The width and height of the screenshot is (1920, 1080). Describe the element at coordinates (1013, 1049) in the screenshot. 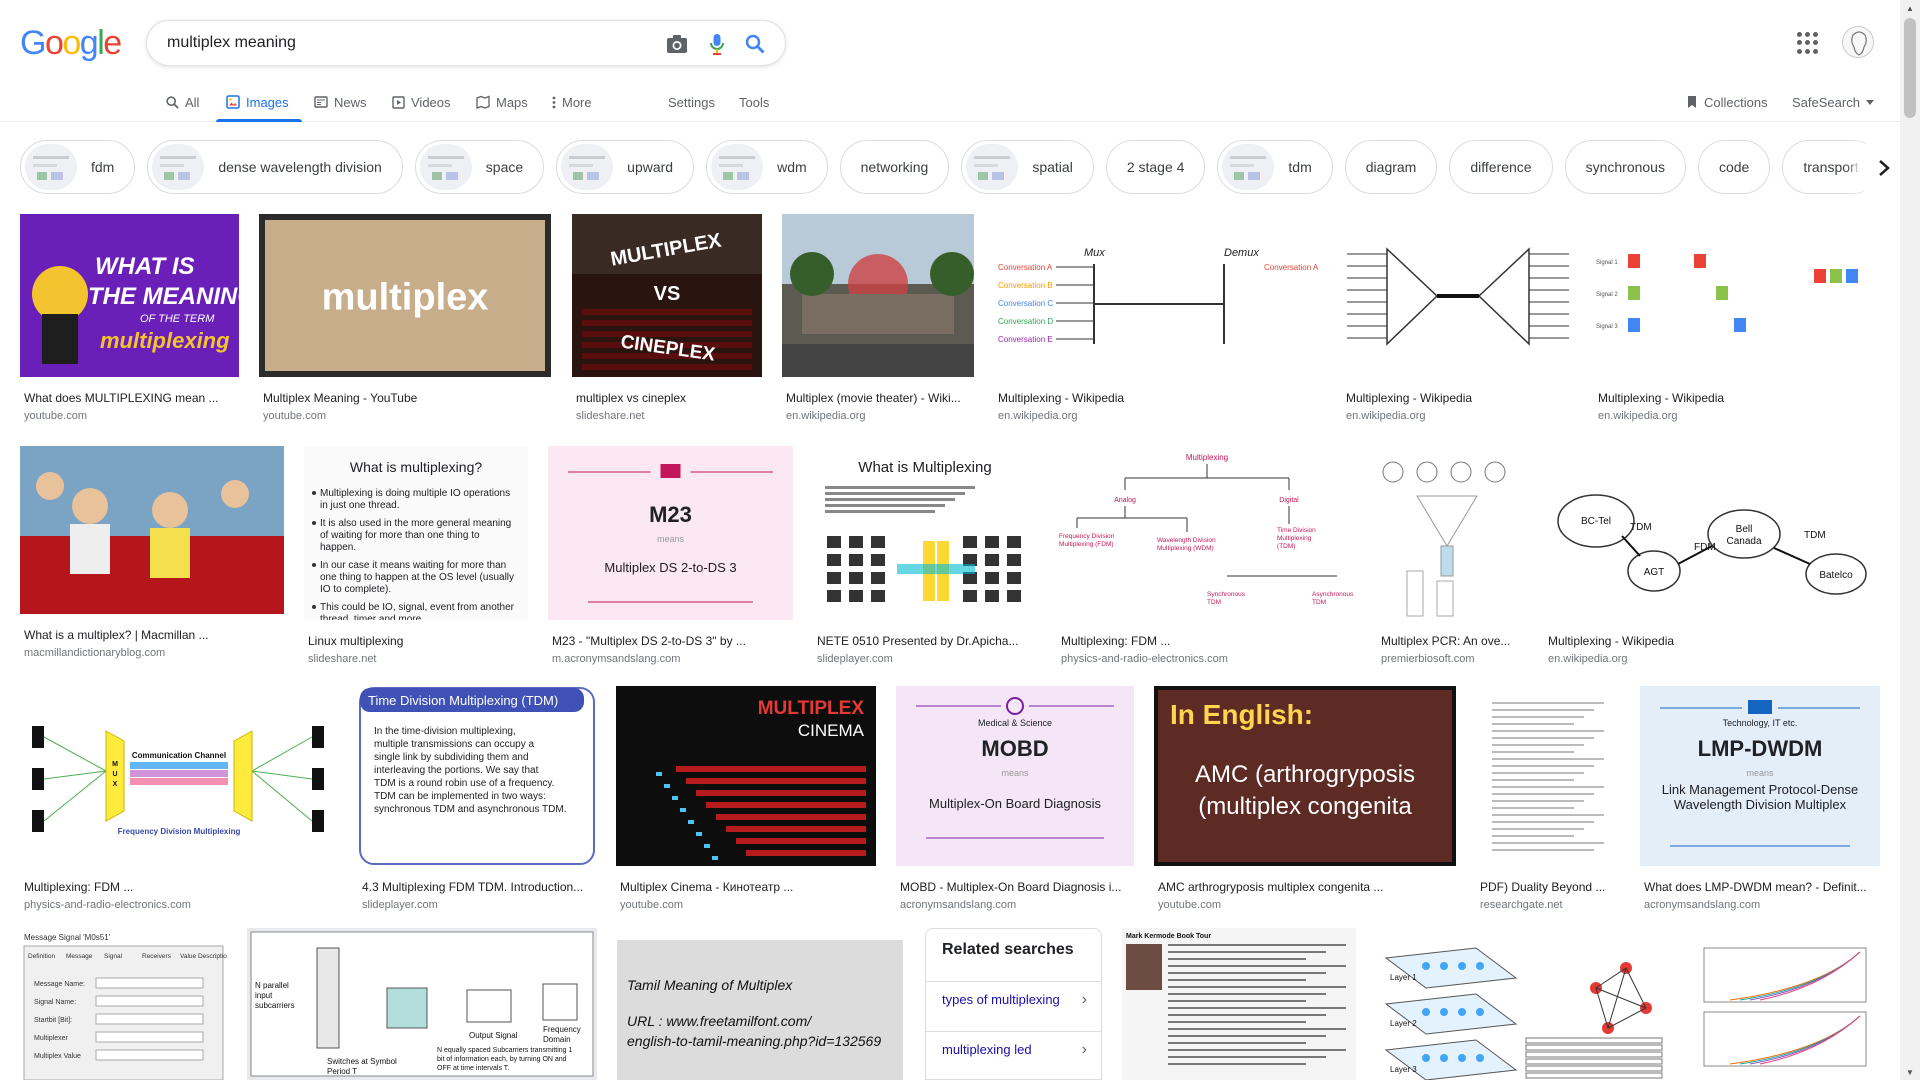

I see `related-search-item: multiplexing led ›` at that location.